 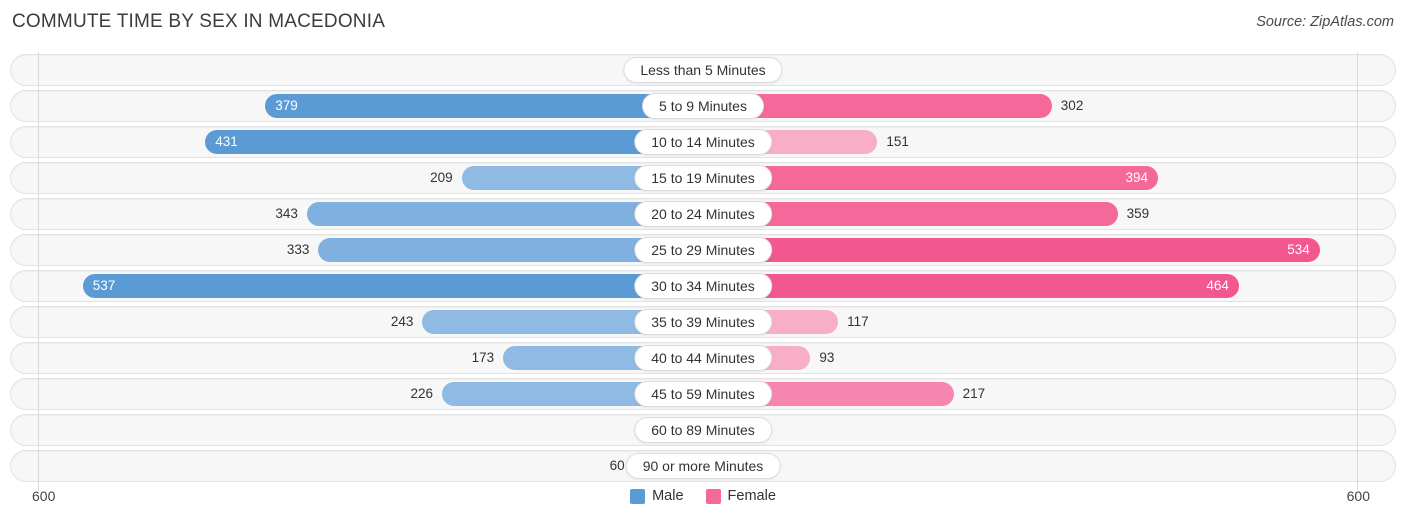 I want to click on axis-line-left, so click(x=38, y=271).